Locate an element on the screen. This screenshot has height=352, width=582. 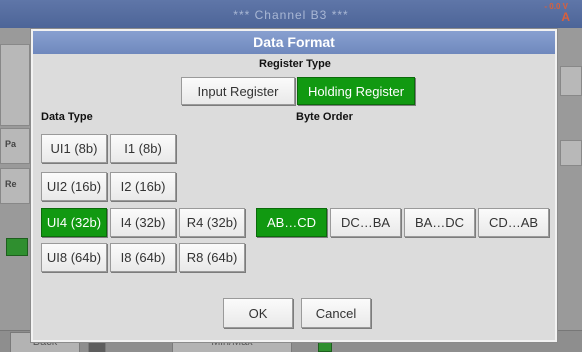
data-type-i8-button: I8 (64b) is located at coordinates (143, 257).